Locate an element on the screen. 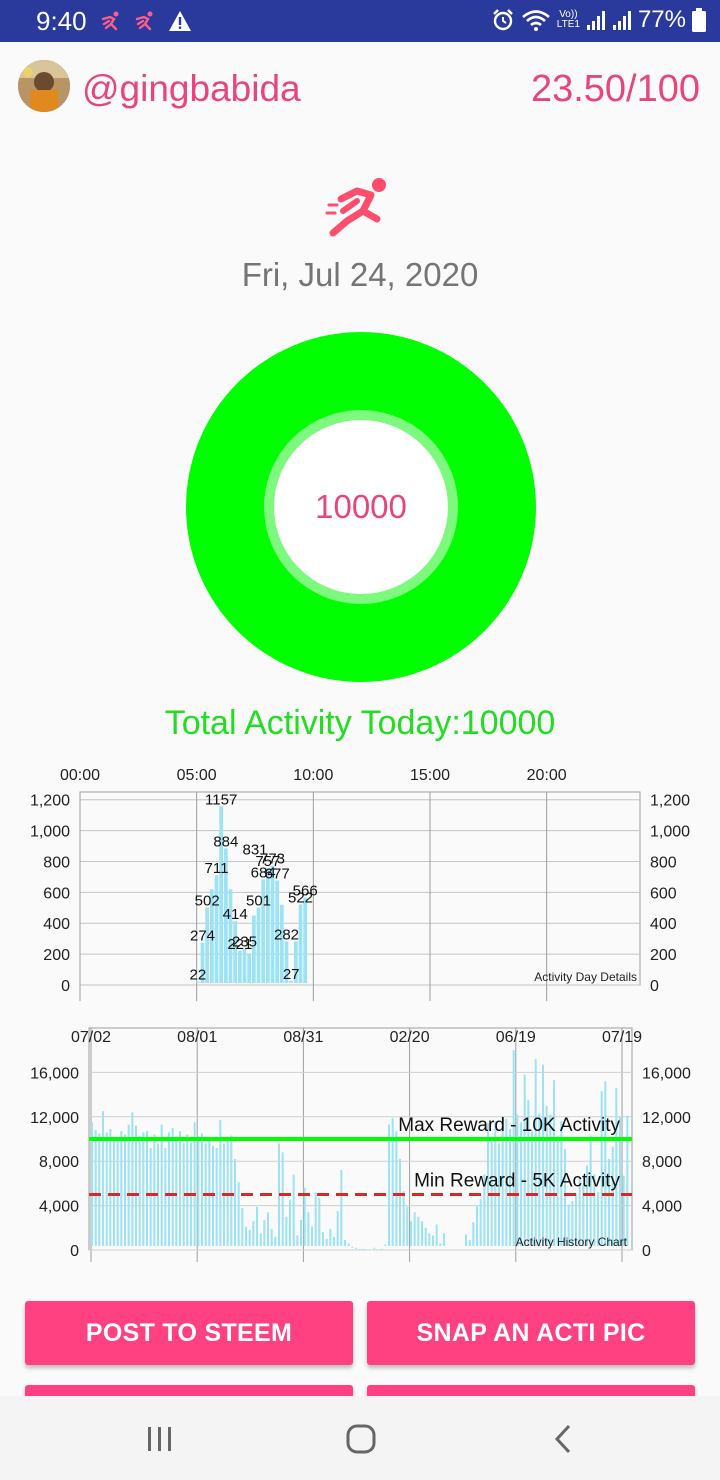  username: @gingbabida is located at coordinates (191, 89).